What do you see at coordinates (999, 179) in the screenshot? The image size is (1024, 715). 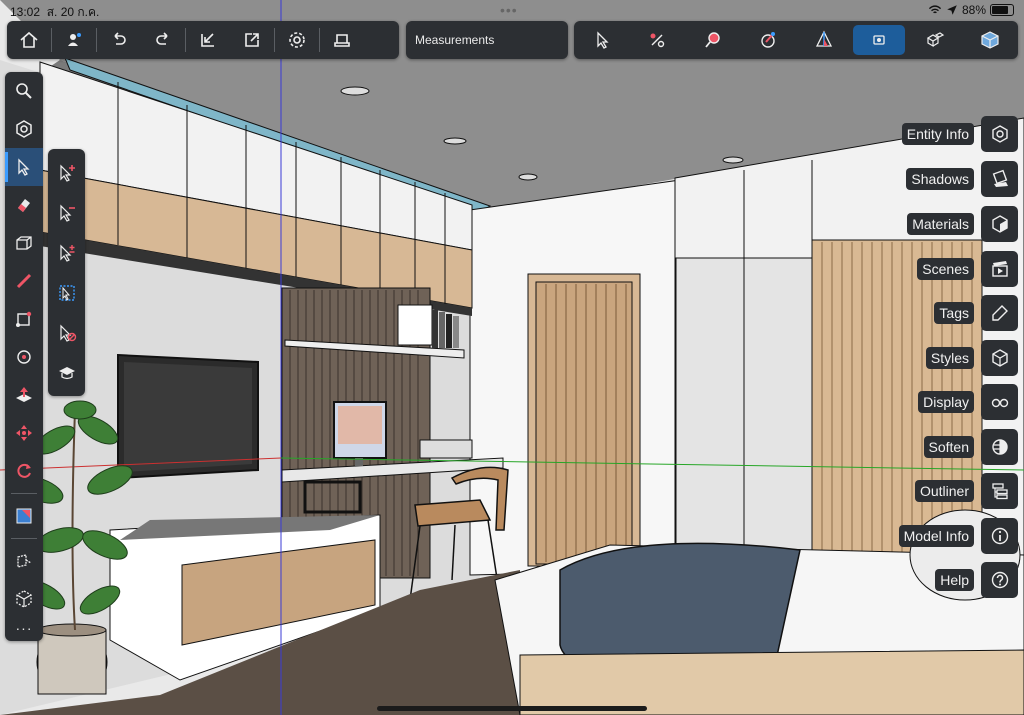 I see `shadows-icon` at bounding box center [999, 179].